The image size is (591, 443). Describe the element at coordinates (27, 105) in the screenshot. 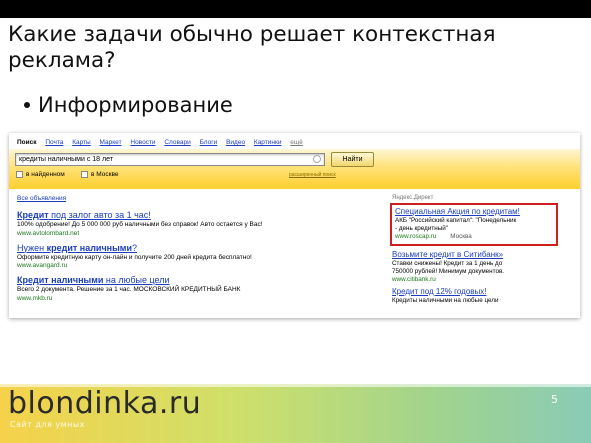

I see `bullet-dot-icon` at that location.